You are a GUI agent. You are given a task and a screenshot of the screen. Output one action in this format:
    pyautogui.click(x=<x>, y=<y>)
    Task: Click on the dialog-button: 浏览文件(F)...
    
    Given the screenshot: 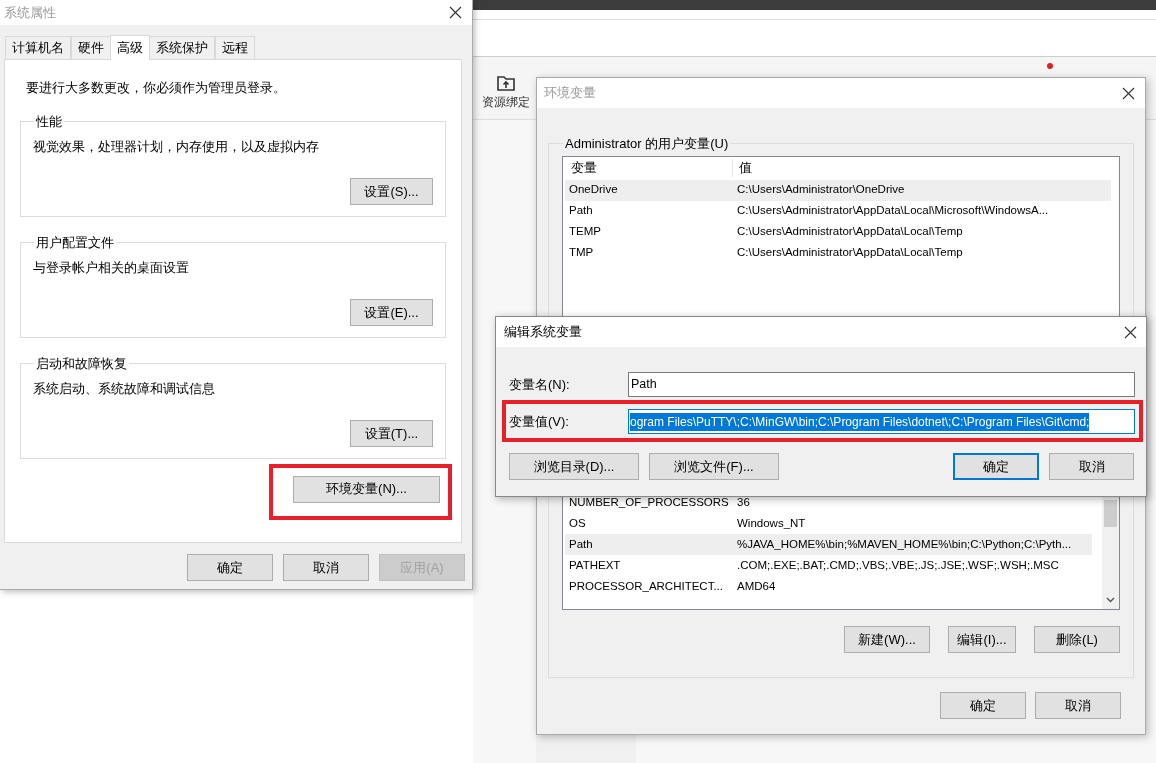 What is the action you would take?
    pyautogui.click(x=714, y=466)
    